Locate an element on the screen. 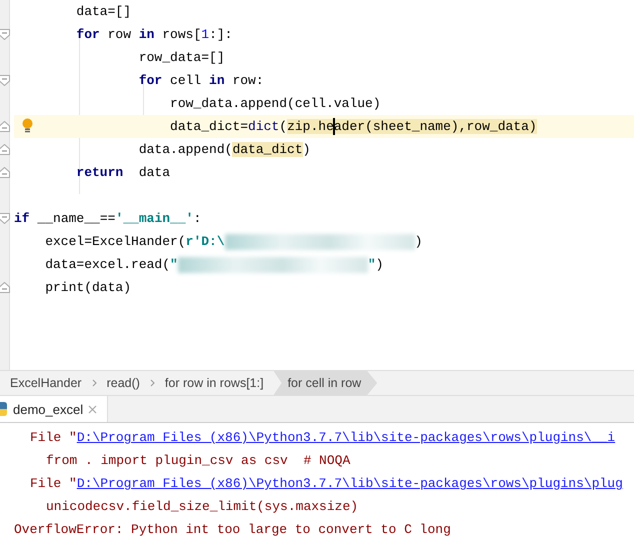 This screenshot has width=634, height=552. breadcrumb-item: ExcelHander is located at coordinates (46, 383).